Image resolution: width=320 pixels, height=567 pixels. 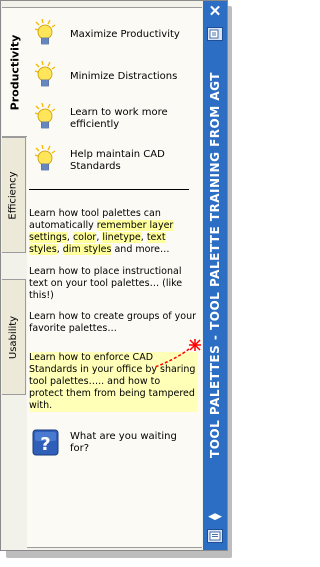 I want to click on tab-productivity: Productivity, so click(x=15, y=72).